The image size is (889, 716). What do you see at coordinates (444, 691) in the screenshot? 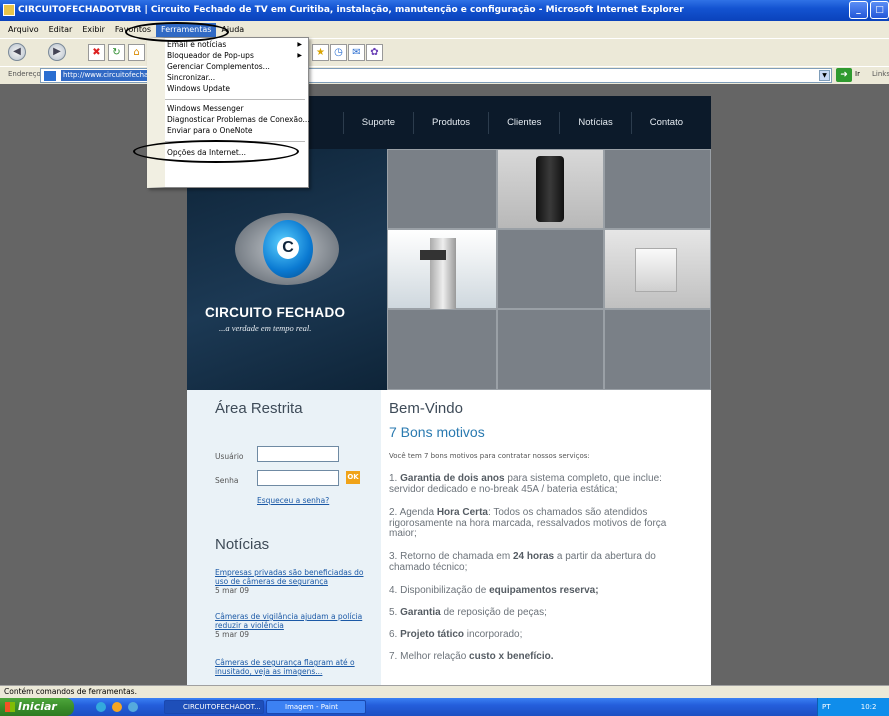
I see `status-bar: Contém comandos de ferramentas.` at bounding box center [444, 691].